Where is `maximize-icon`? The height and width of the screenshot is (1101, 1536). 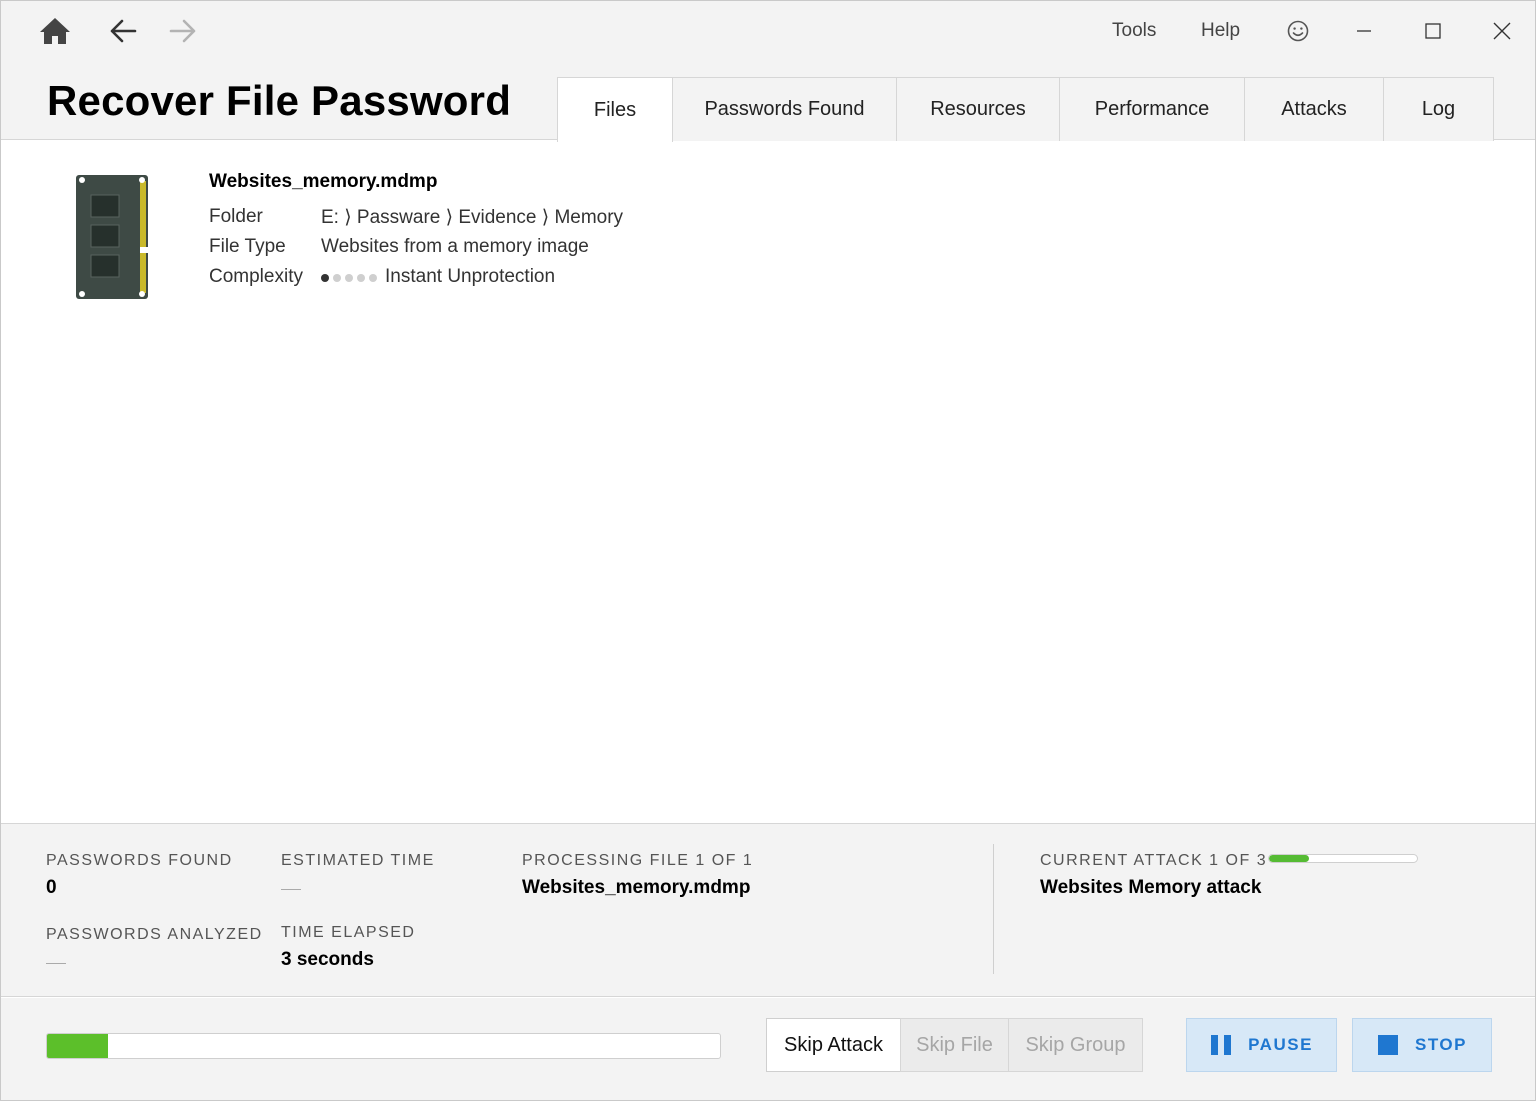
maximize-icon is located at coordinates (1433, 31).